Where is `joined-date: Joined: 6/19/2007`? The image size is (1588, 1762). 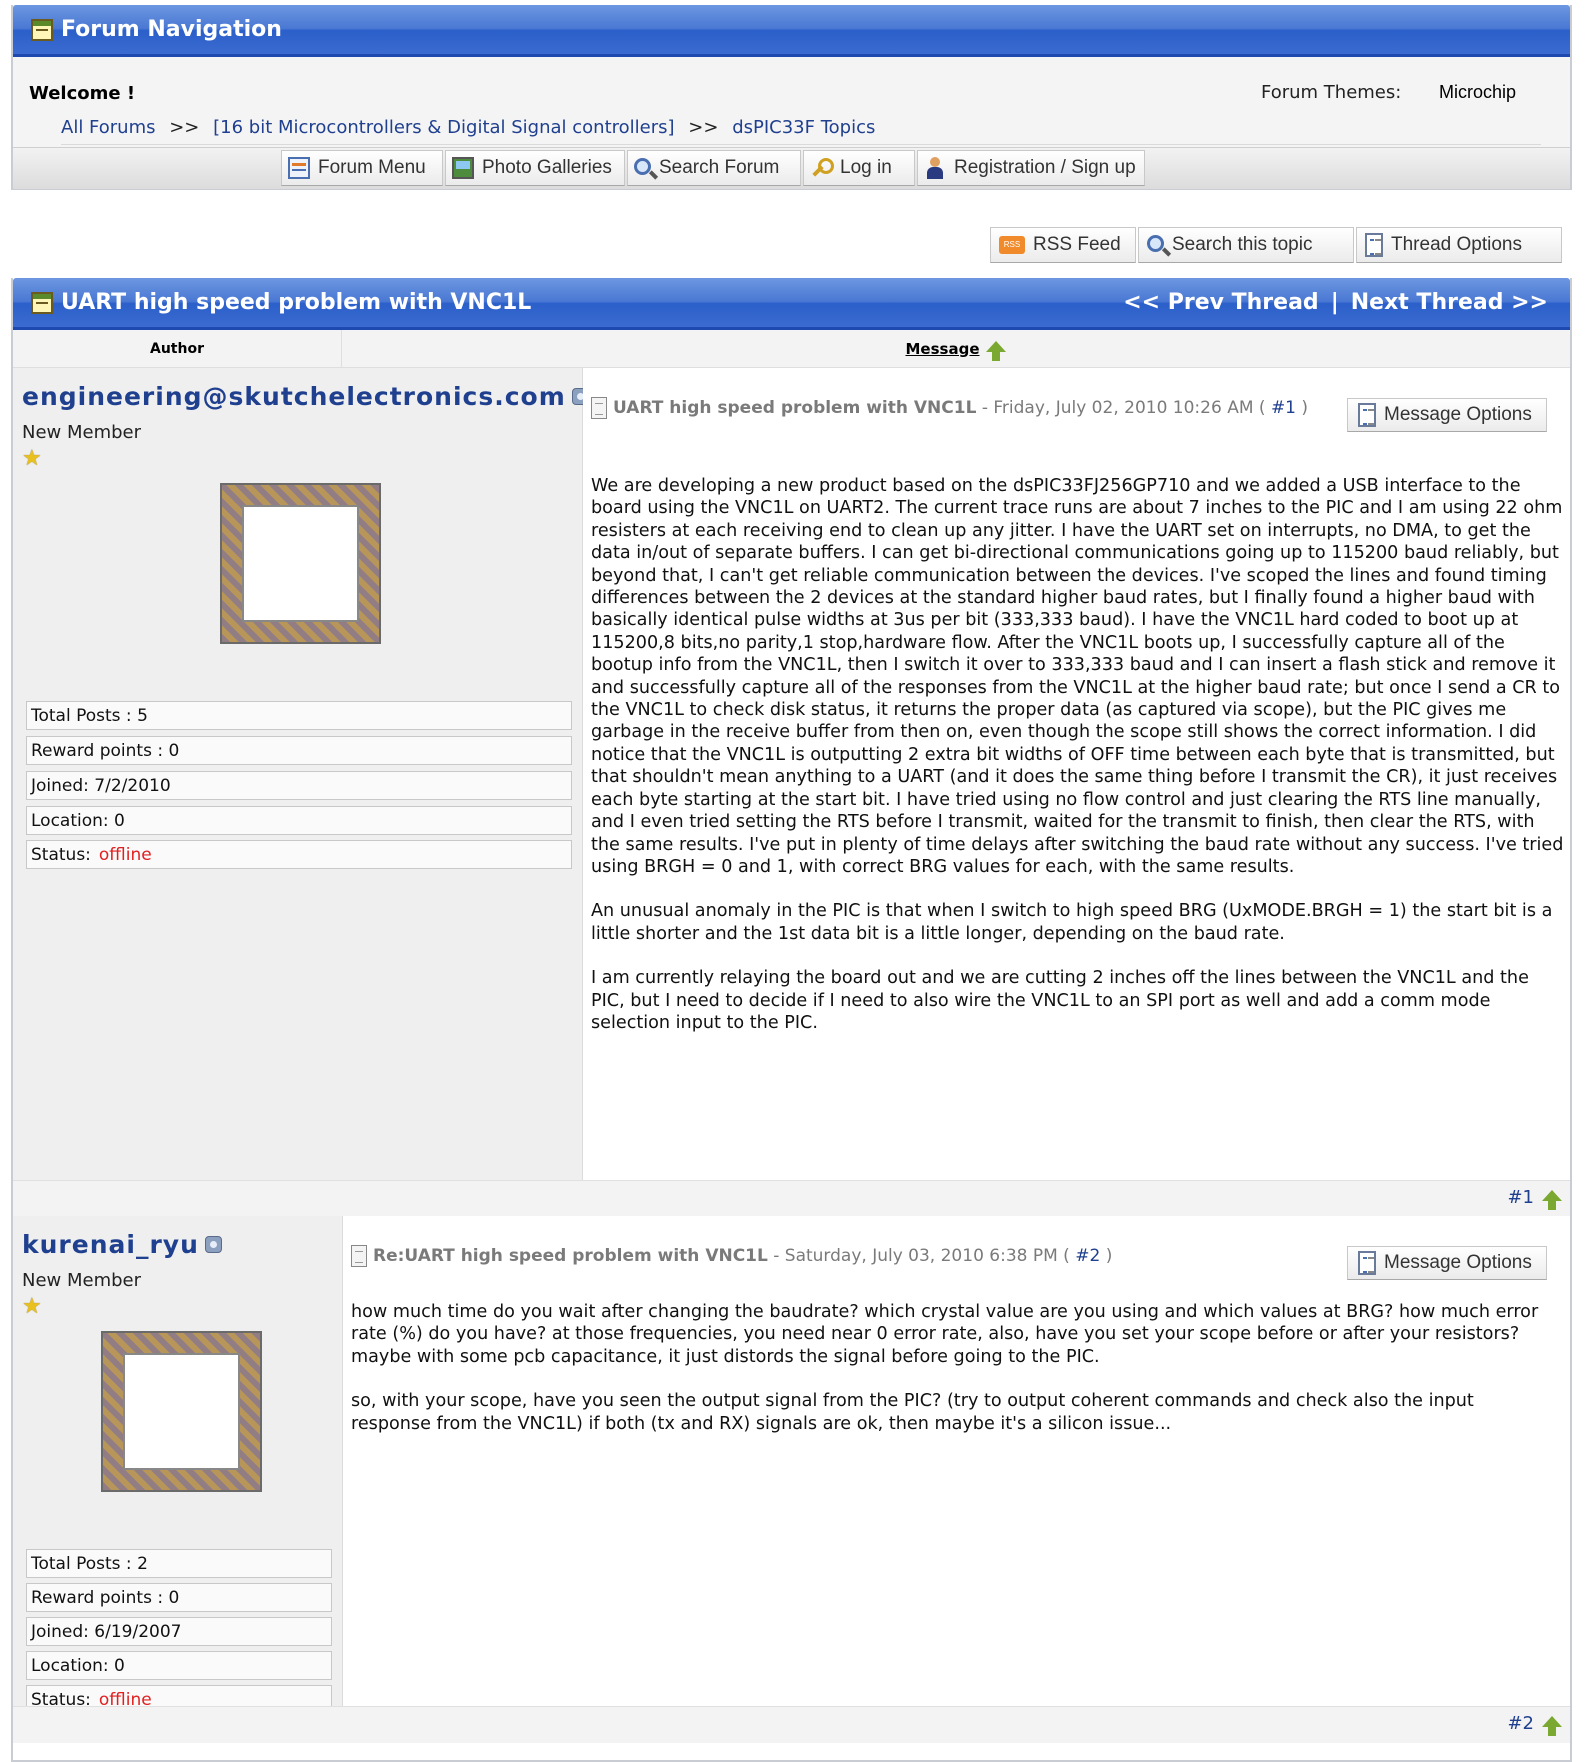 joined-date: Joined: 6/19/2007 is located at coordinates (179, 1631).